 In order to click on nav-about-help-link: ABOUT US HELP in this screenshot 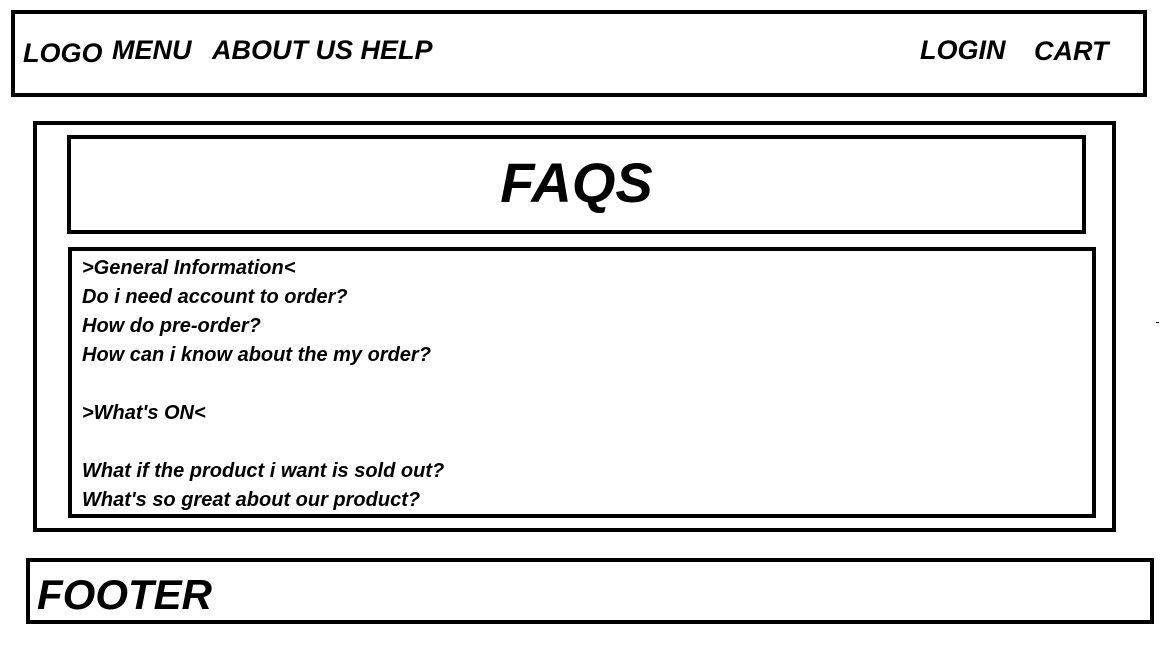, I will do `click(322, 50)`.